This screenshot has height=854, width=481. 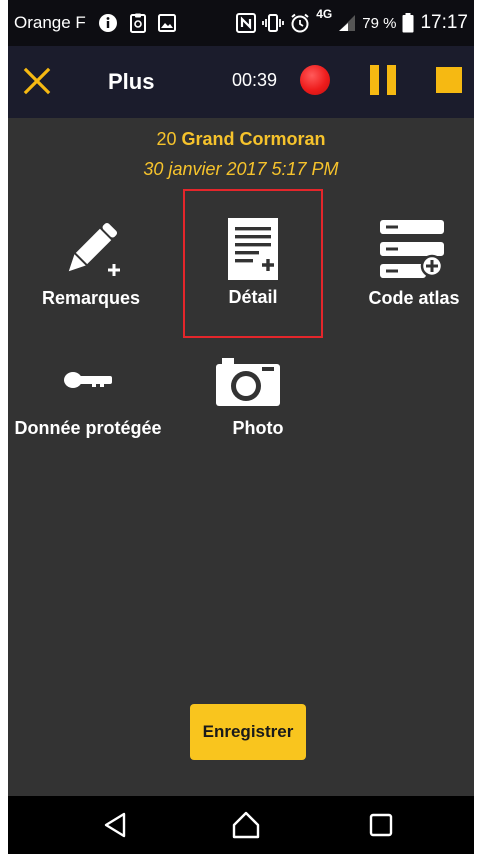 I want to click on info-icon, so click(x=108, y=23).